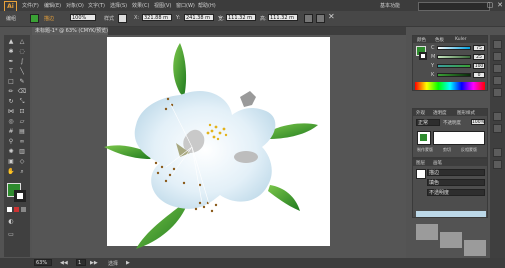  What do you see at coordinates (199, 17) in the screenshot?
I see `y-field: 241.38 m` at bounding box center [199, 17].